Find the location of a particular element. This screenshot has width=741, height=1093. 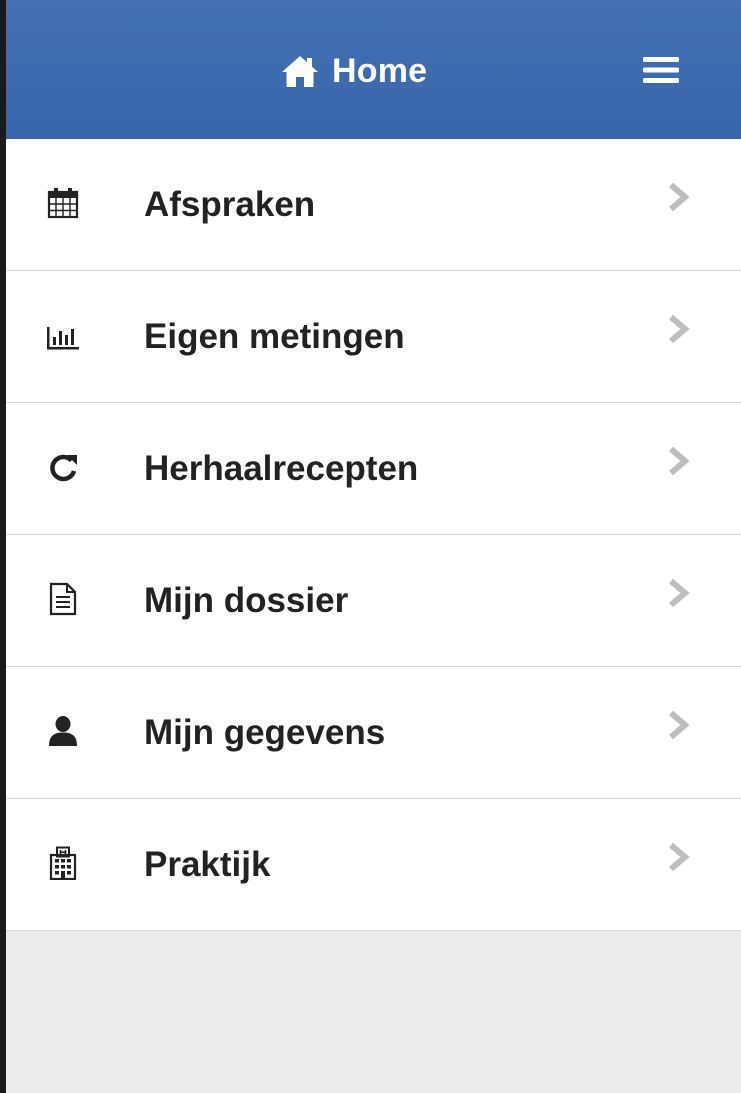

refresh-icon is located at coordinates (63, 467).